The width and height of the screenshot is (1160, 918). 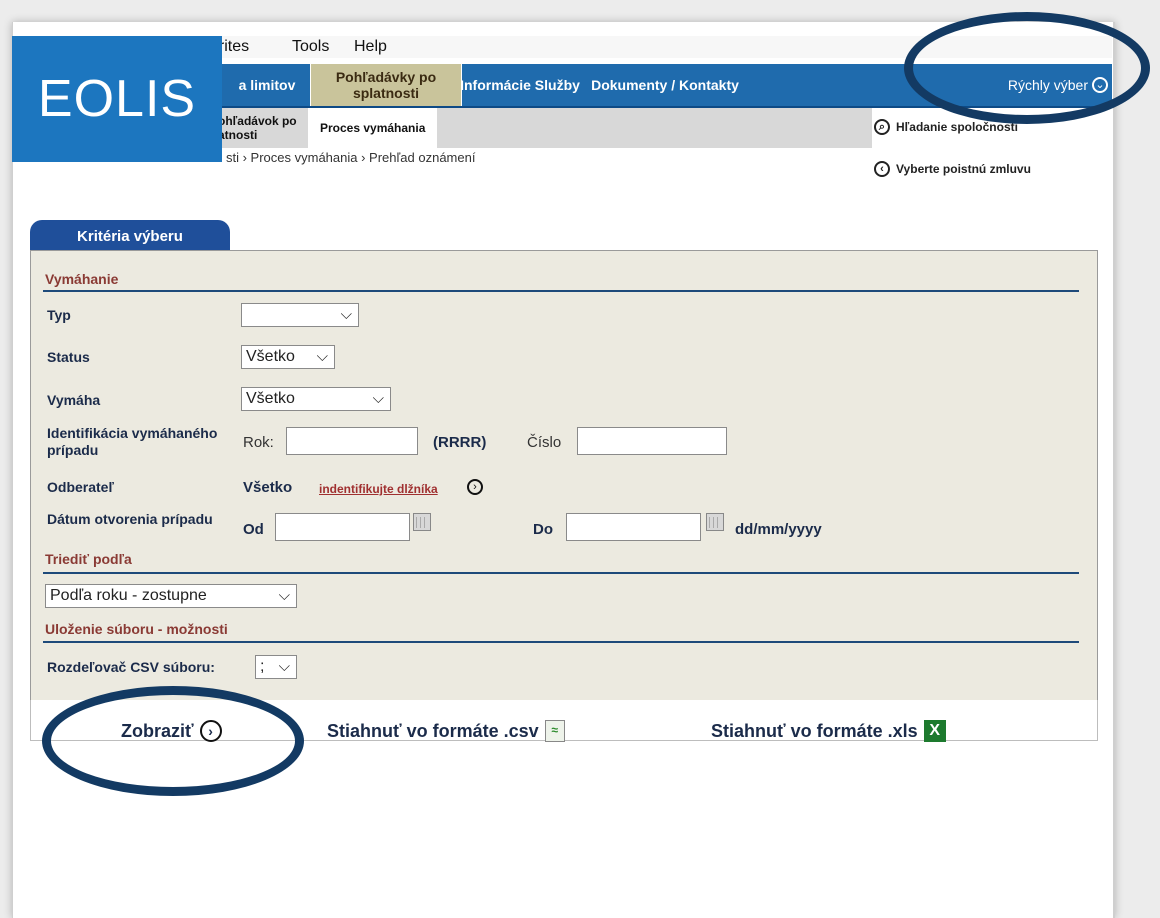 What do you see at coordinates (130, 236) in the screenshot?
I see `criteria-tab: Kritéria výberu` at bounding box center [130, 236].